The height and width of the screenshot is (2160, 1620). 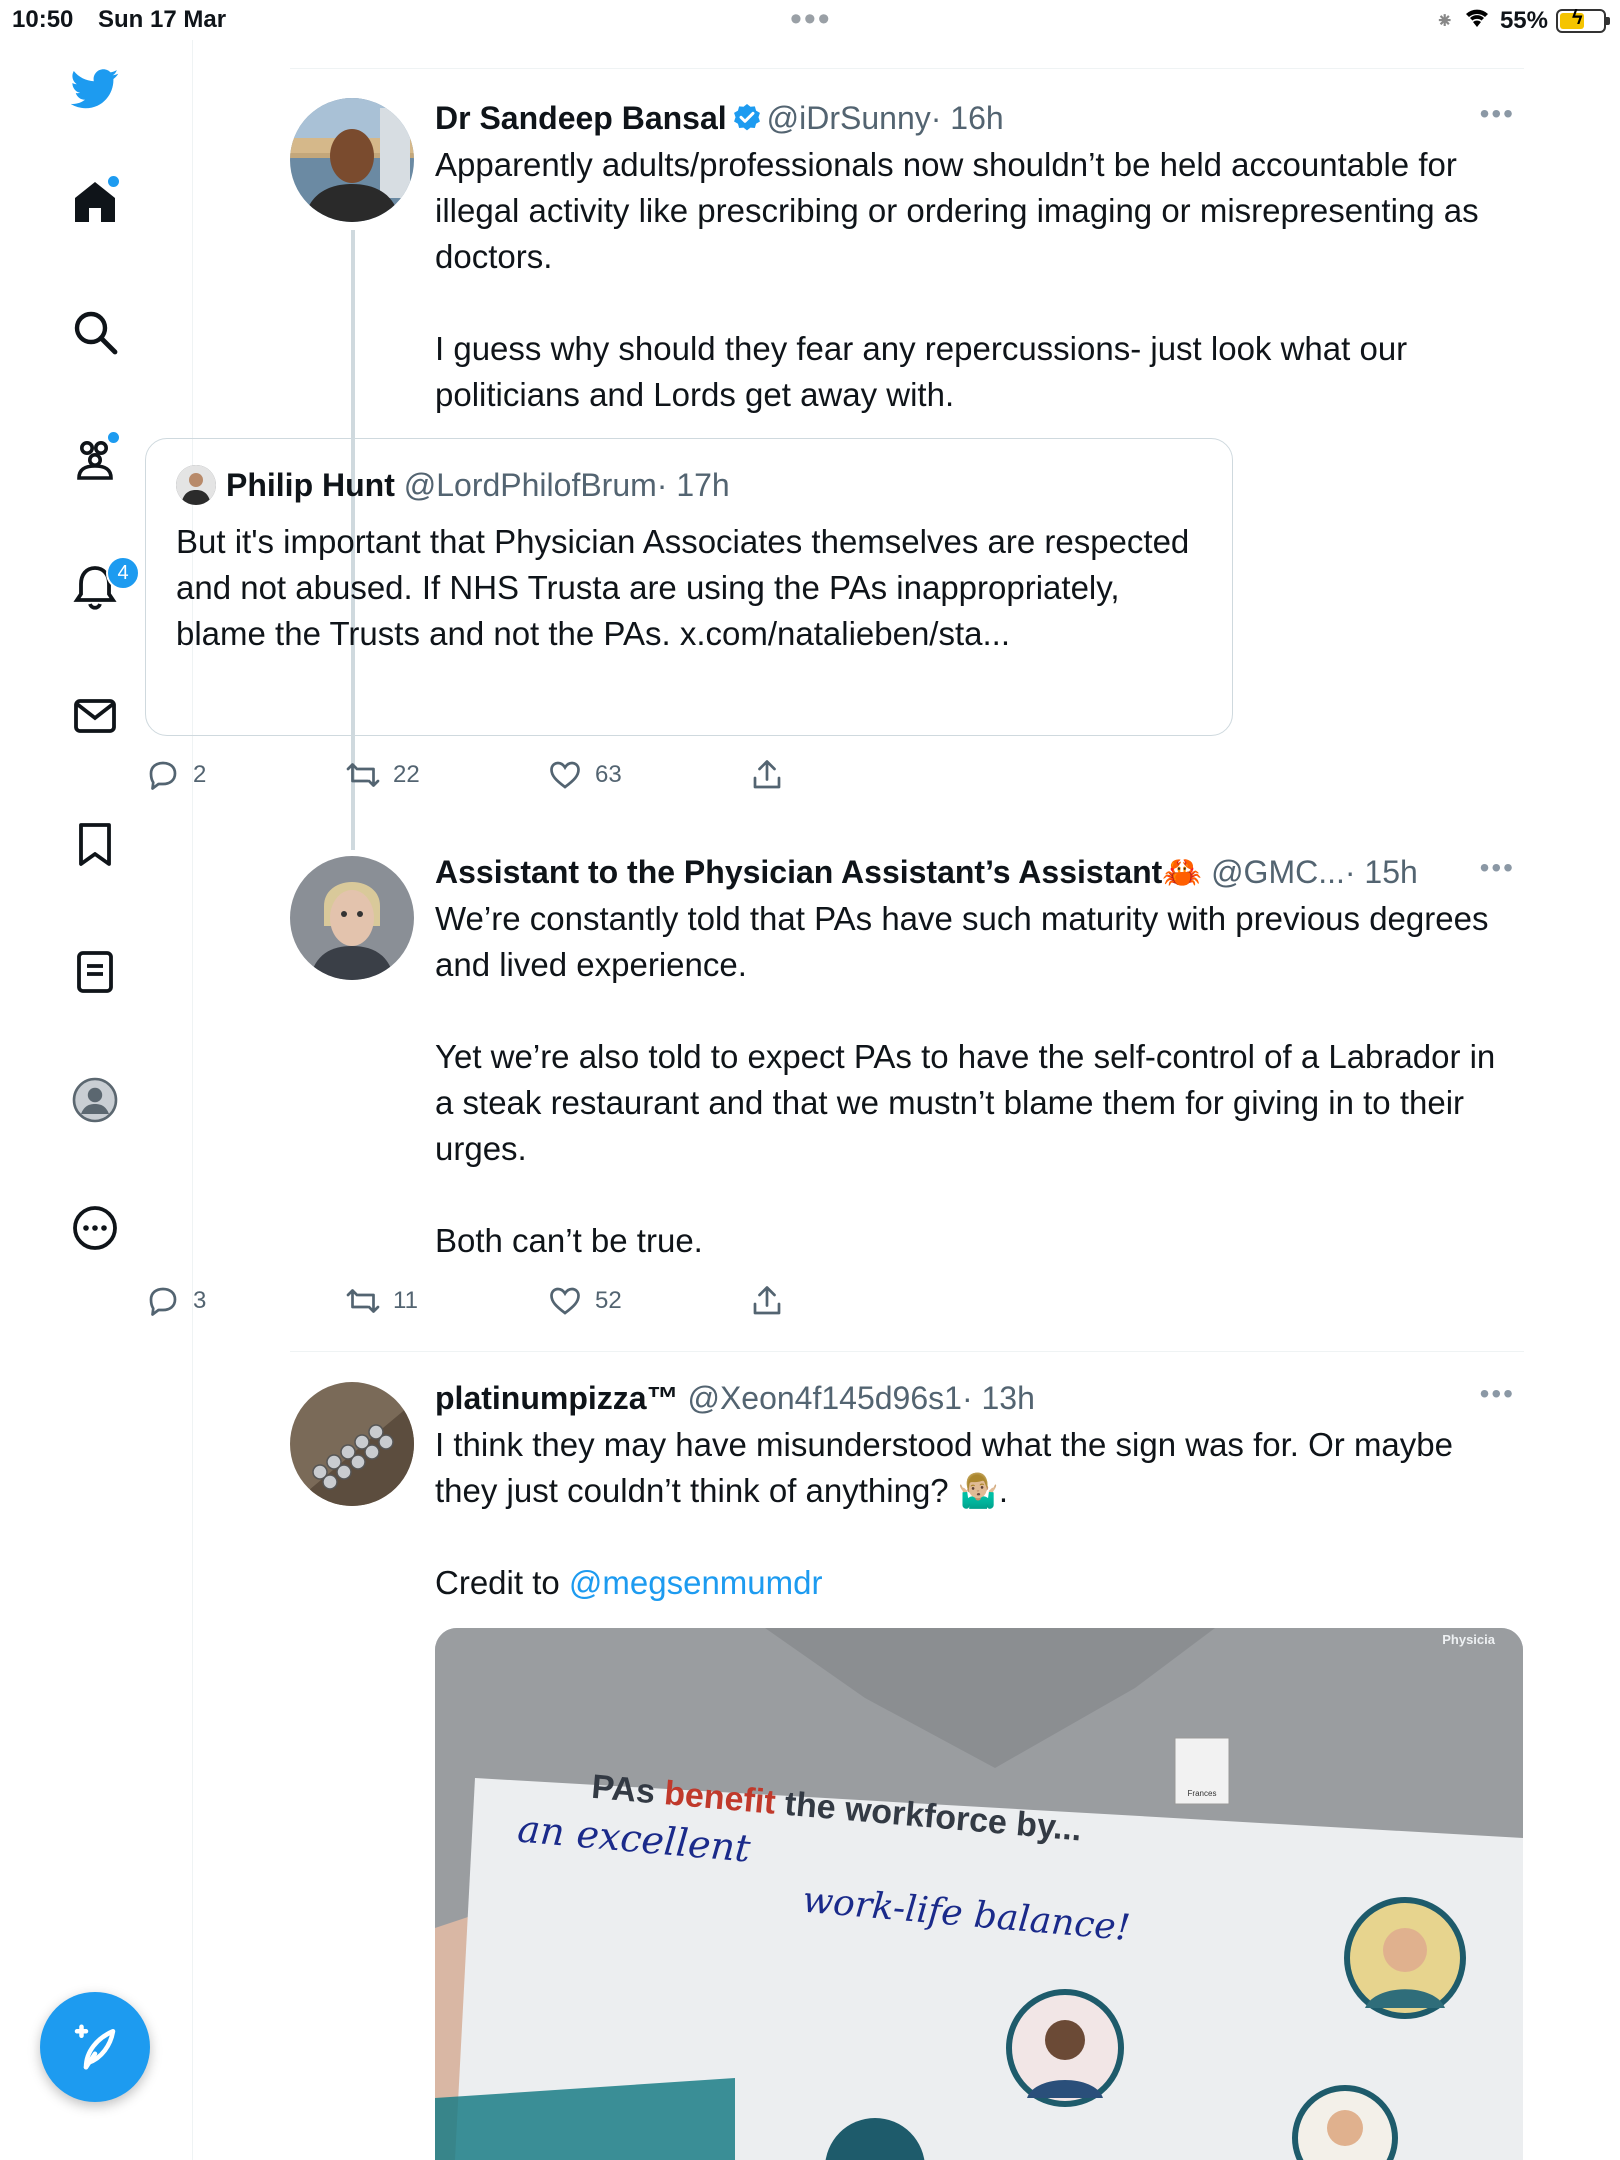 What do you see at coordinates (1477, 20) in the screenshot?
I see `wifi-icon` at bounding box center [1477, 20].